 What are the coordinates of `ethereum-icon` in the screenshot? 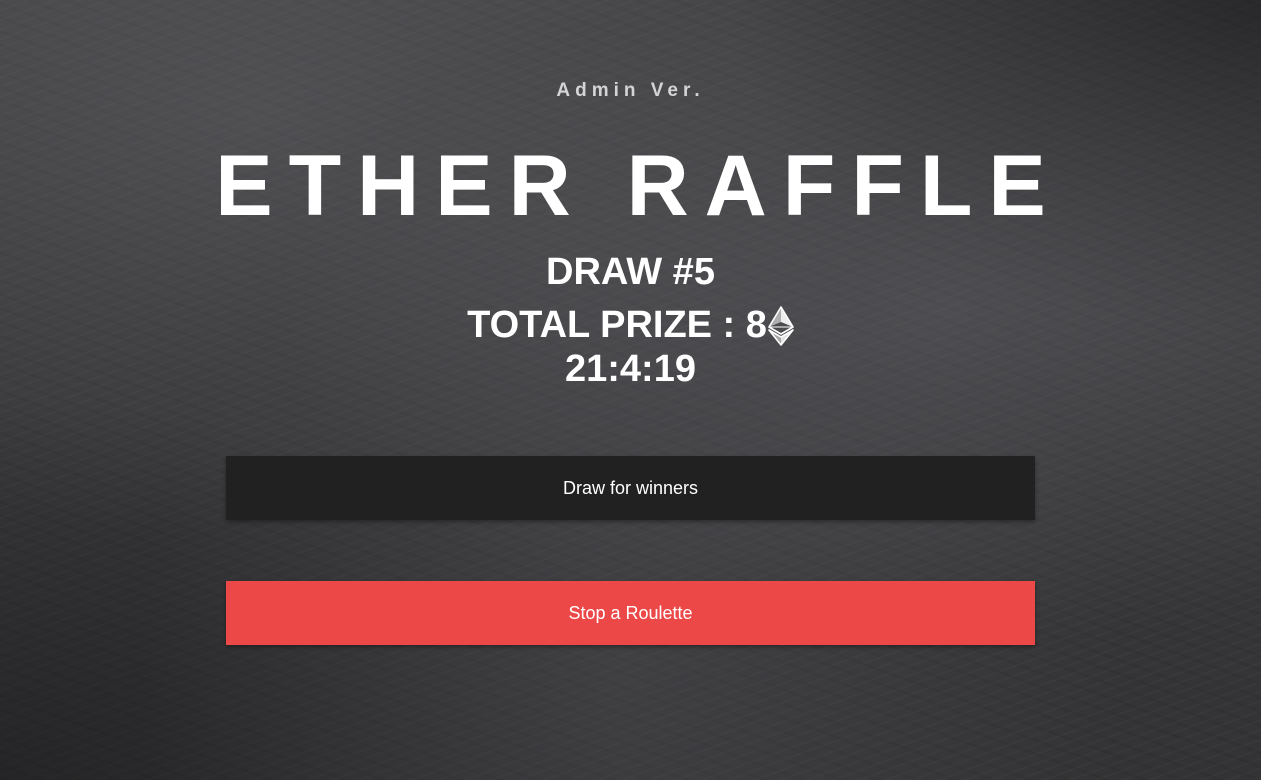 It's located at (781, 326).